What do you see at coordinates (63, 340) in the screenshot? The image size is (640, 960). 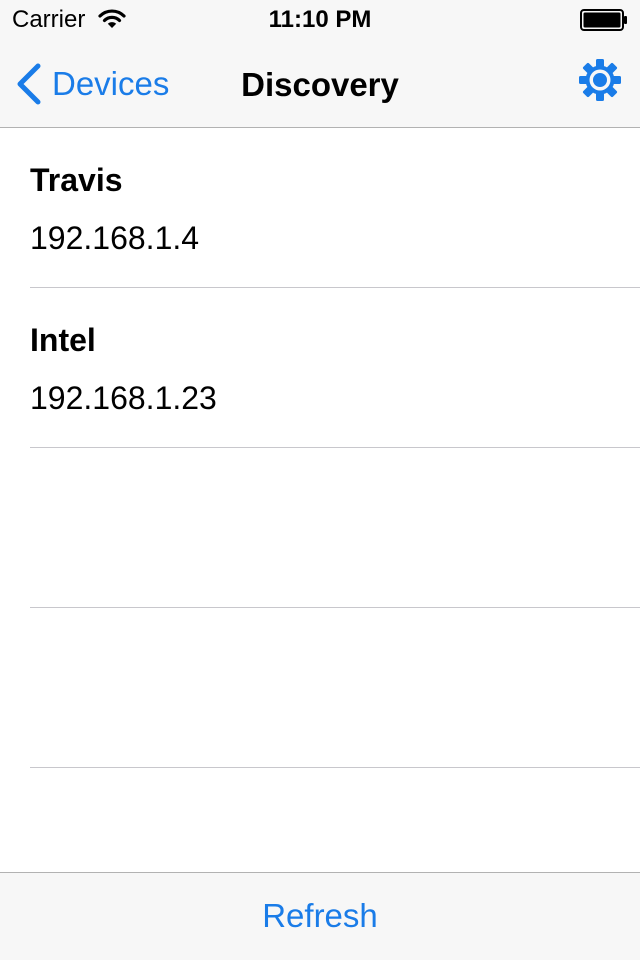 I see `device-name: Intel` at bounding box center [63, 340].